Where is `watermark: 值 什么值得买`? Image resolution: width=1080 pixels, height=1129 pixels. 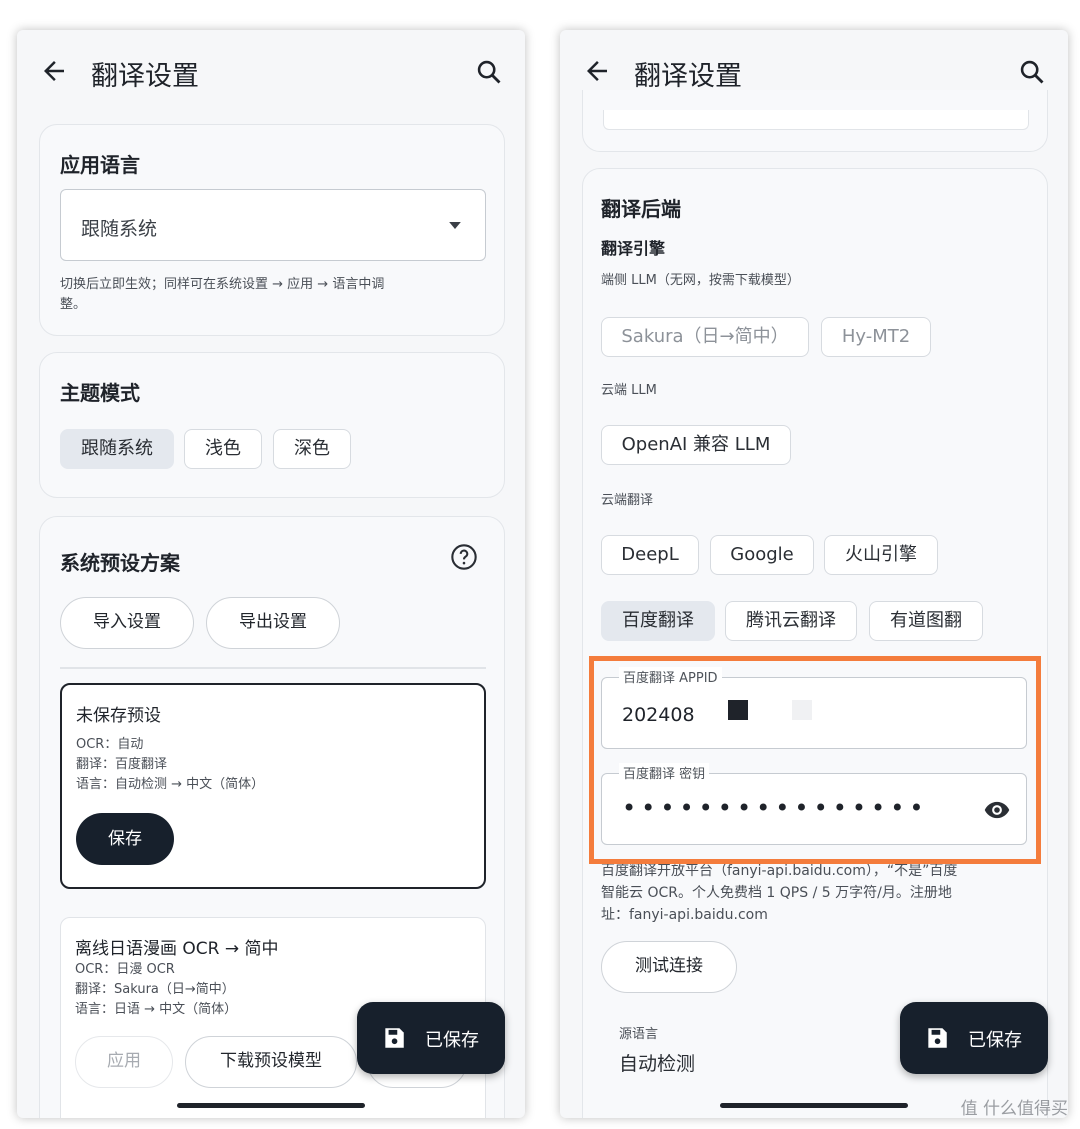
watermark: 值 什么值得买 is located at coordinates (1014, 1109).